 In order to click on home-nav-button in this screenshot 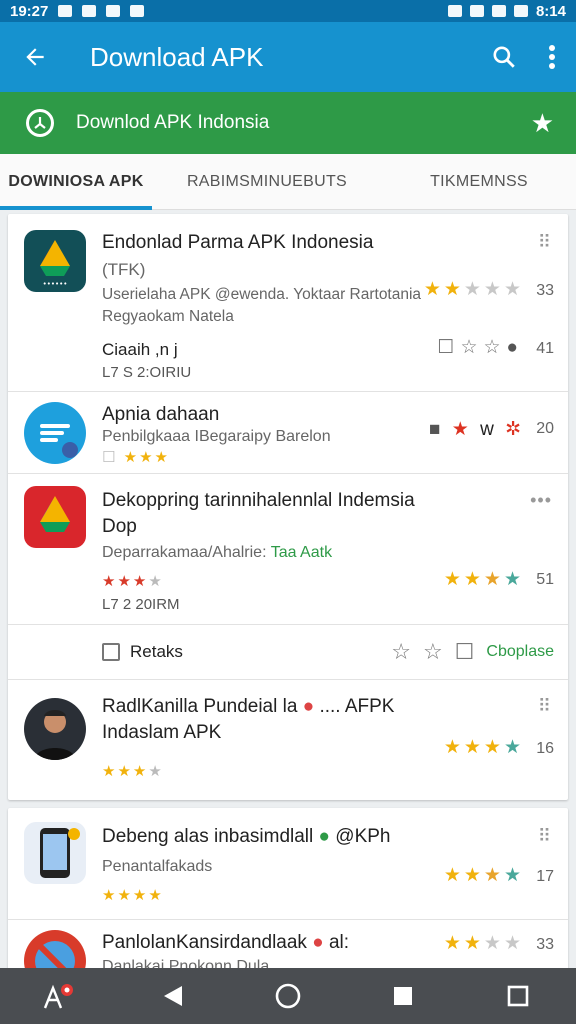, I will do `click(288, 996)`.